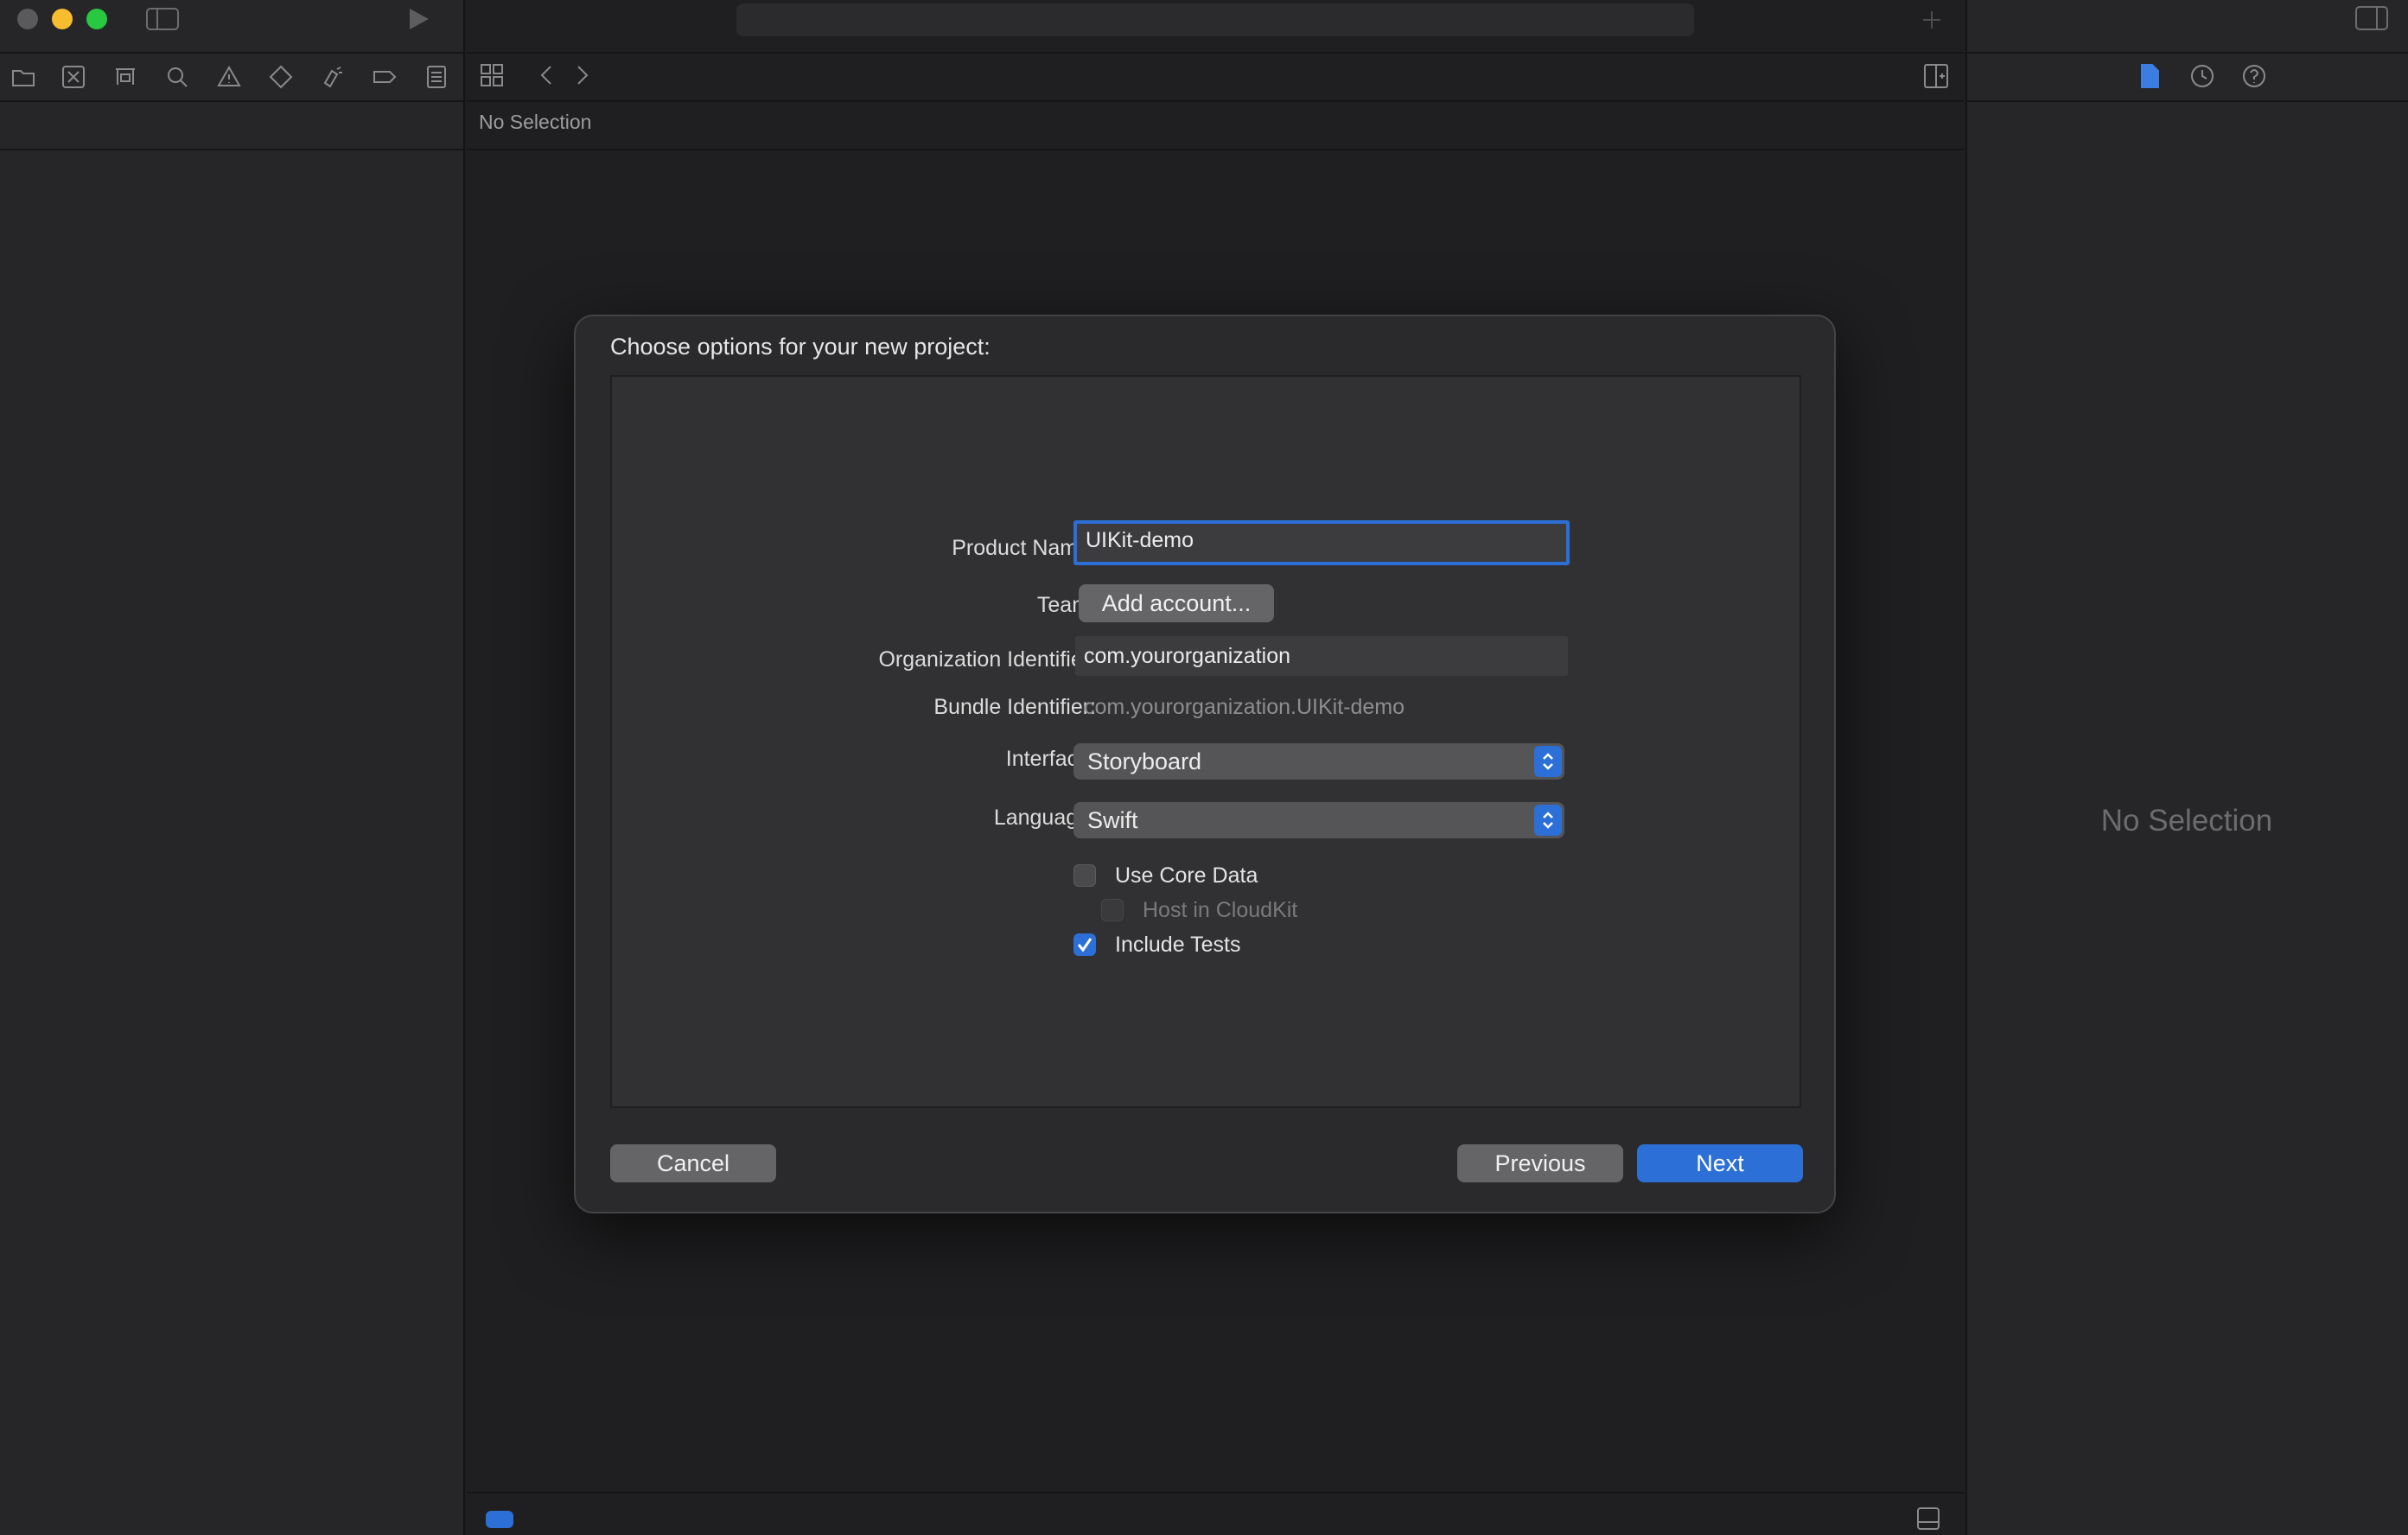 This screenshot has height=1535, width=2408. What do you see at coordinates (125, 77) in the screenshot?
I see `symbol-icon` at bounding box center [125, 77].